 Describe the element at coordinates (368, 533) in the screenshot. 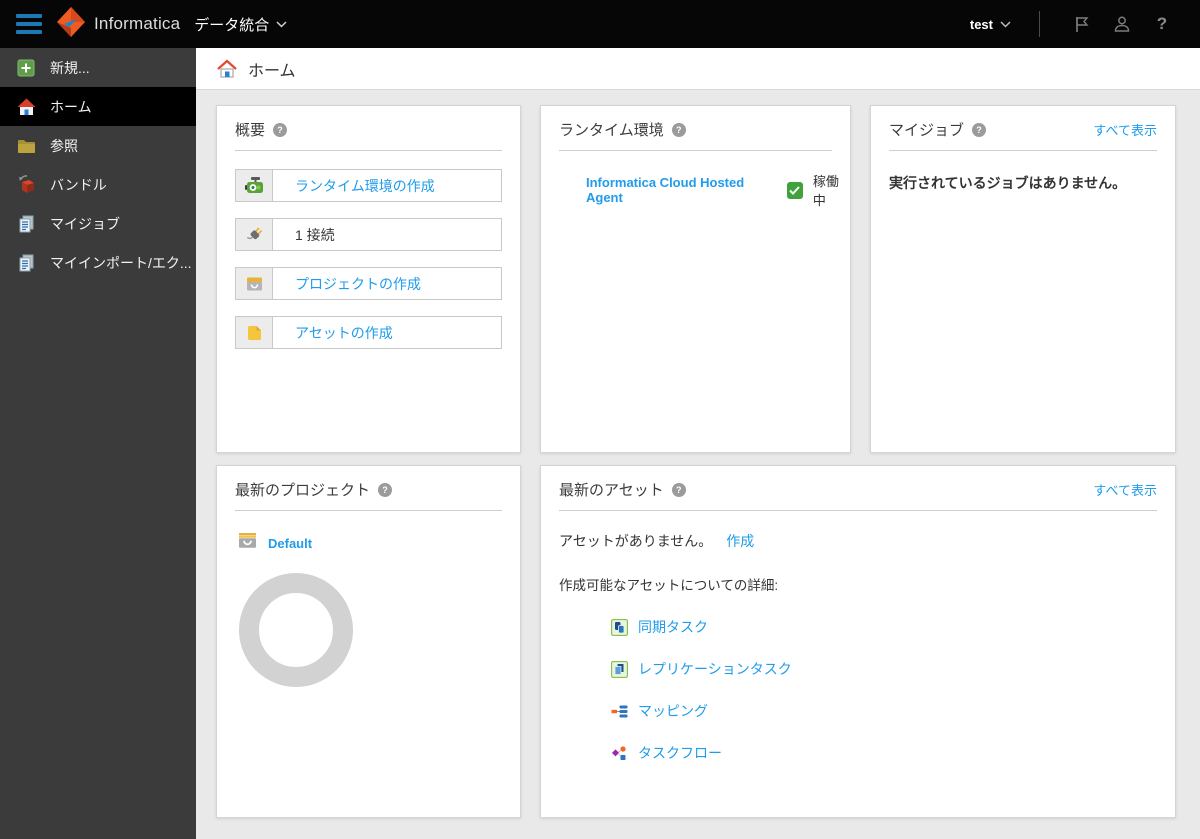

I see `project-row: Default` at that location.